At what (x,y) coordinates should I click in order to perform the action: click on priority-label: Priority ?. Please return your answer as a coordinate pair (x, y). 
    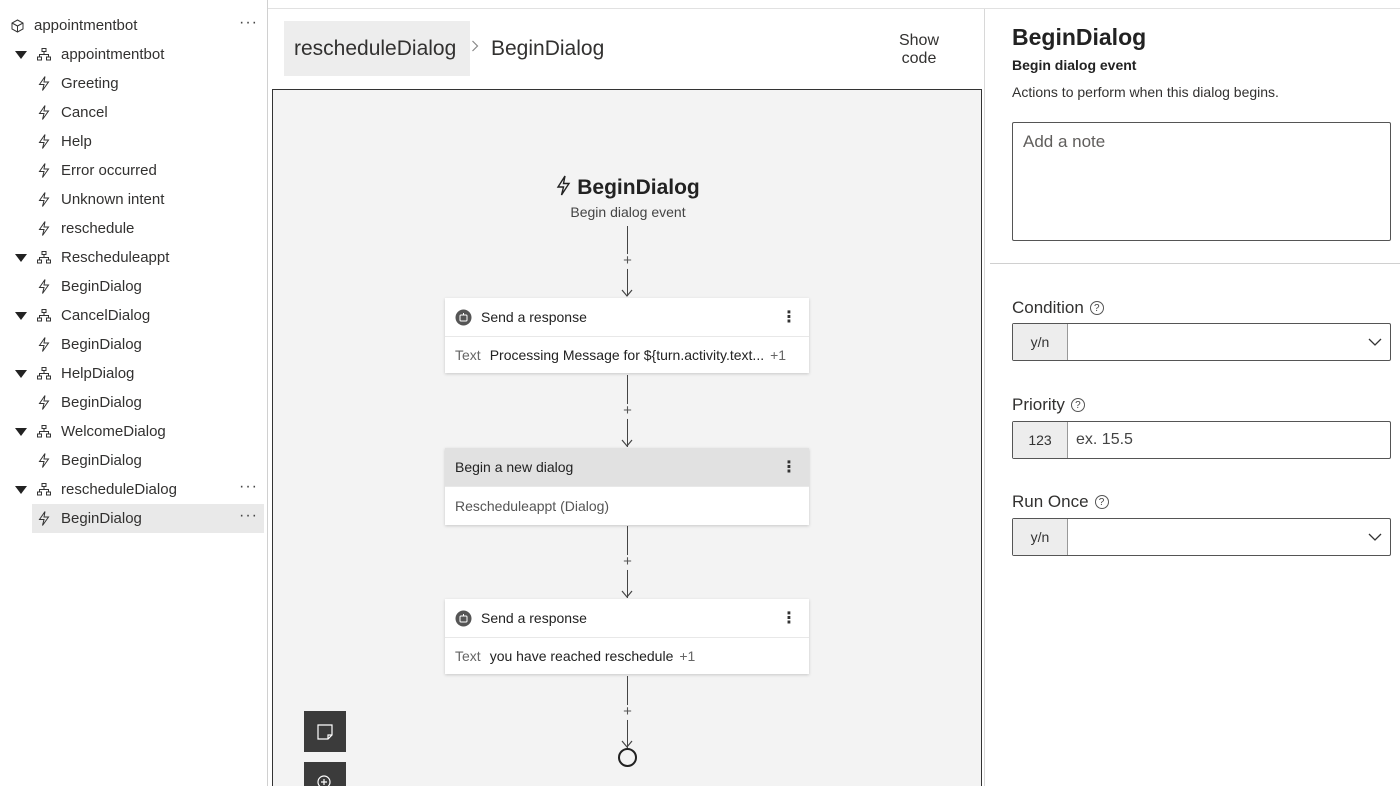
    Looking at the image, I should click on (1048, 405).